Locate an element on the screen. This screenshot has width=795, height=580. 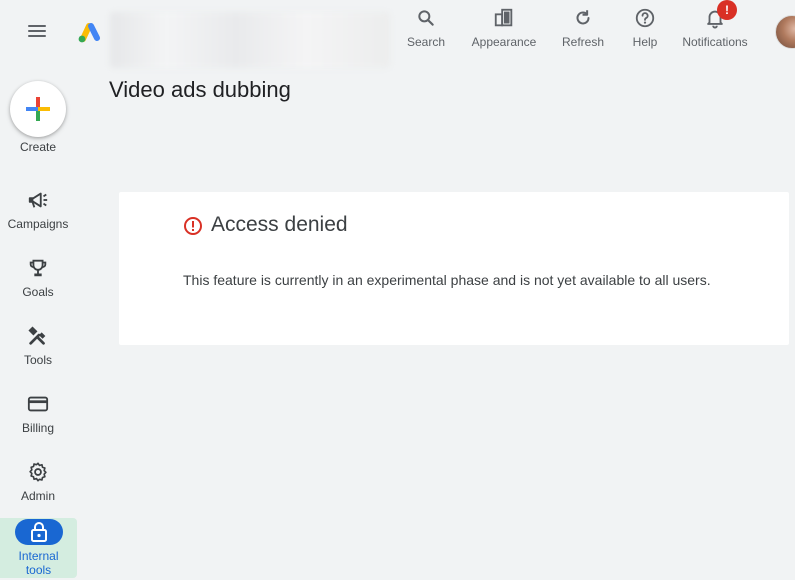
sidebar-item-tools: Tools is located at coordinates (38, 345).